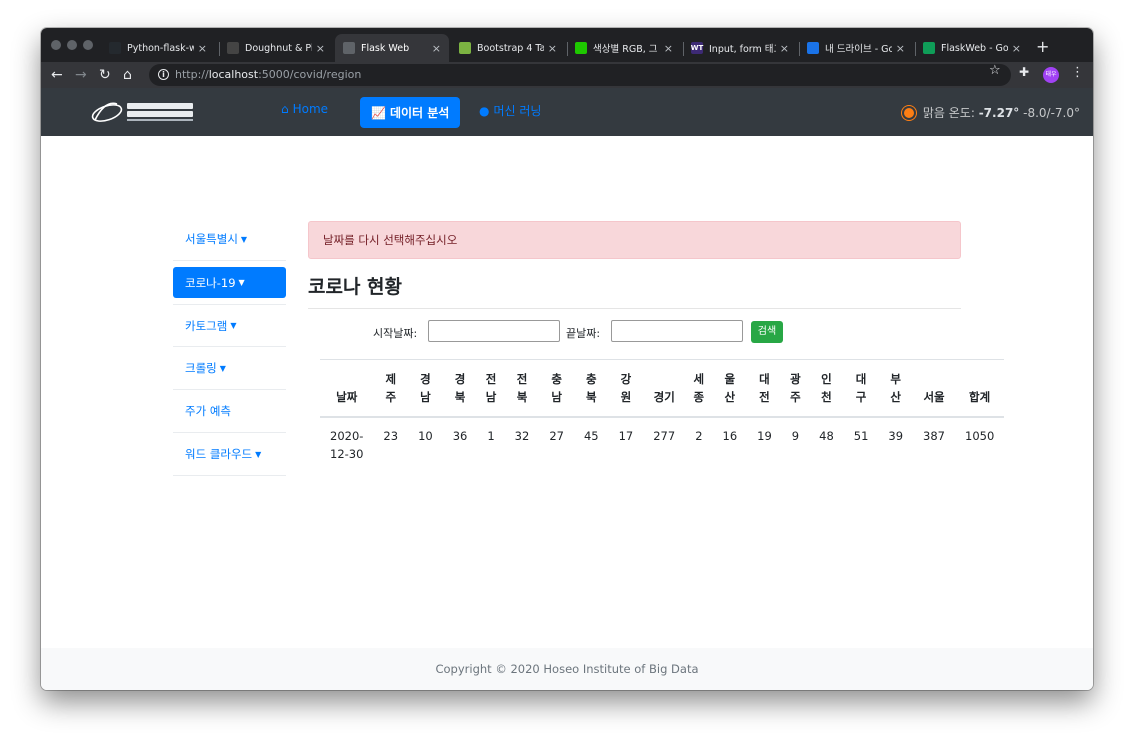 The image size is (1134, 746). I want to click on sidebar-item-label: 워드 클라우드, so click(219, 454).